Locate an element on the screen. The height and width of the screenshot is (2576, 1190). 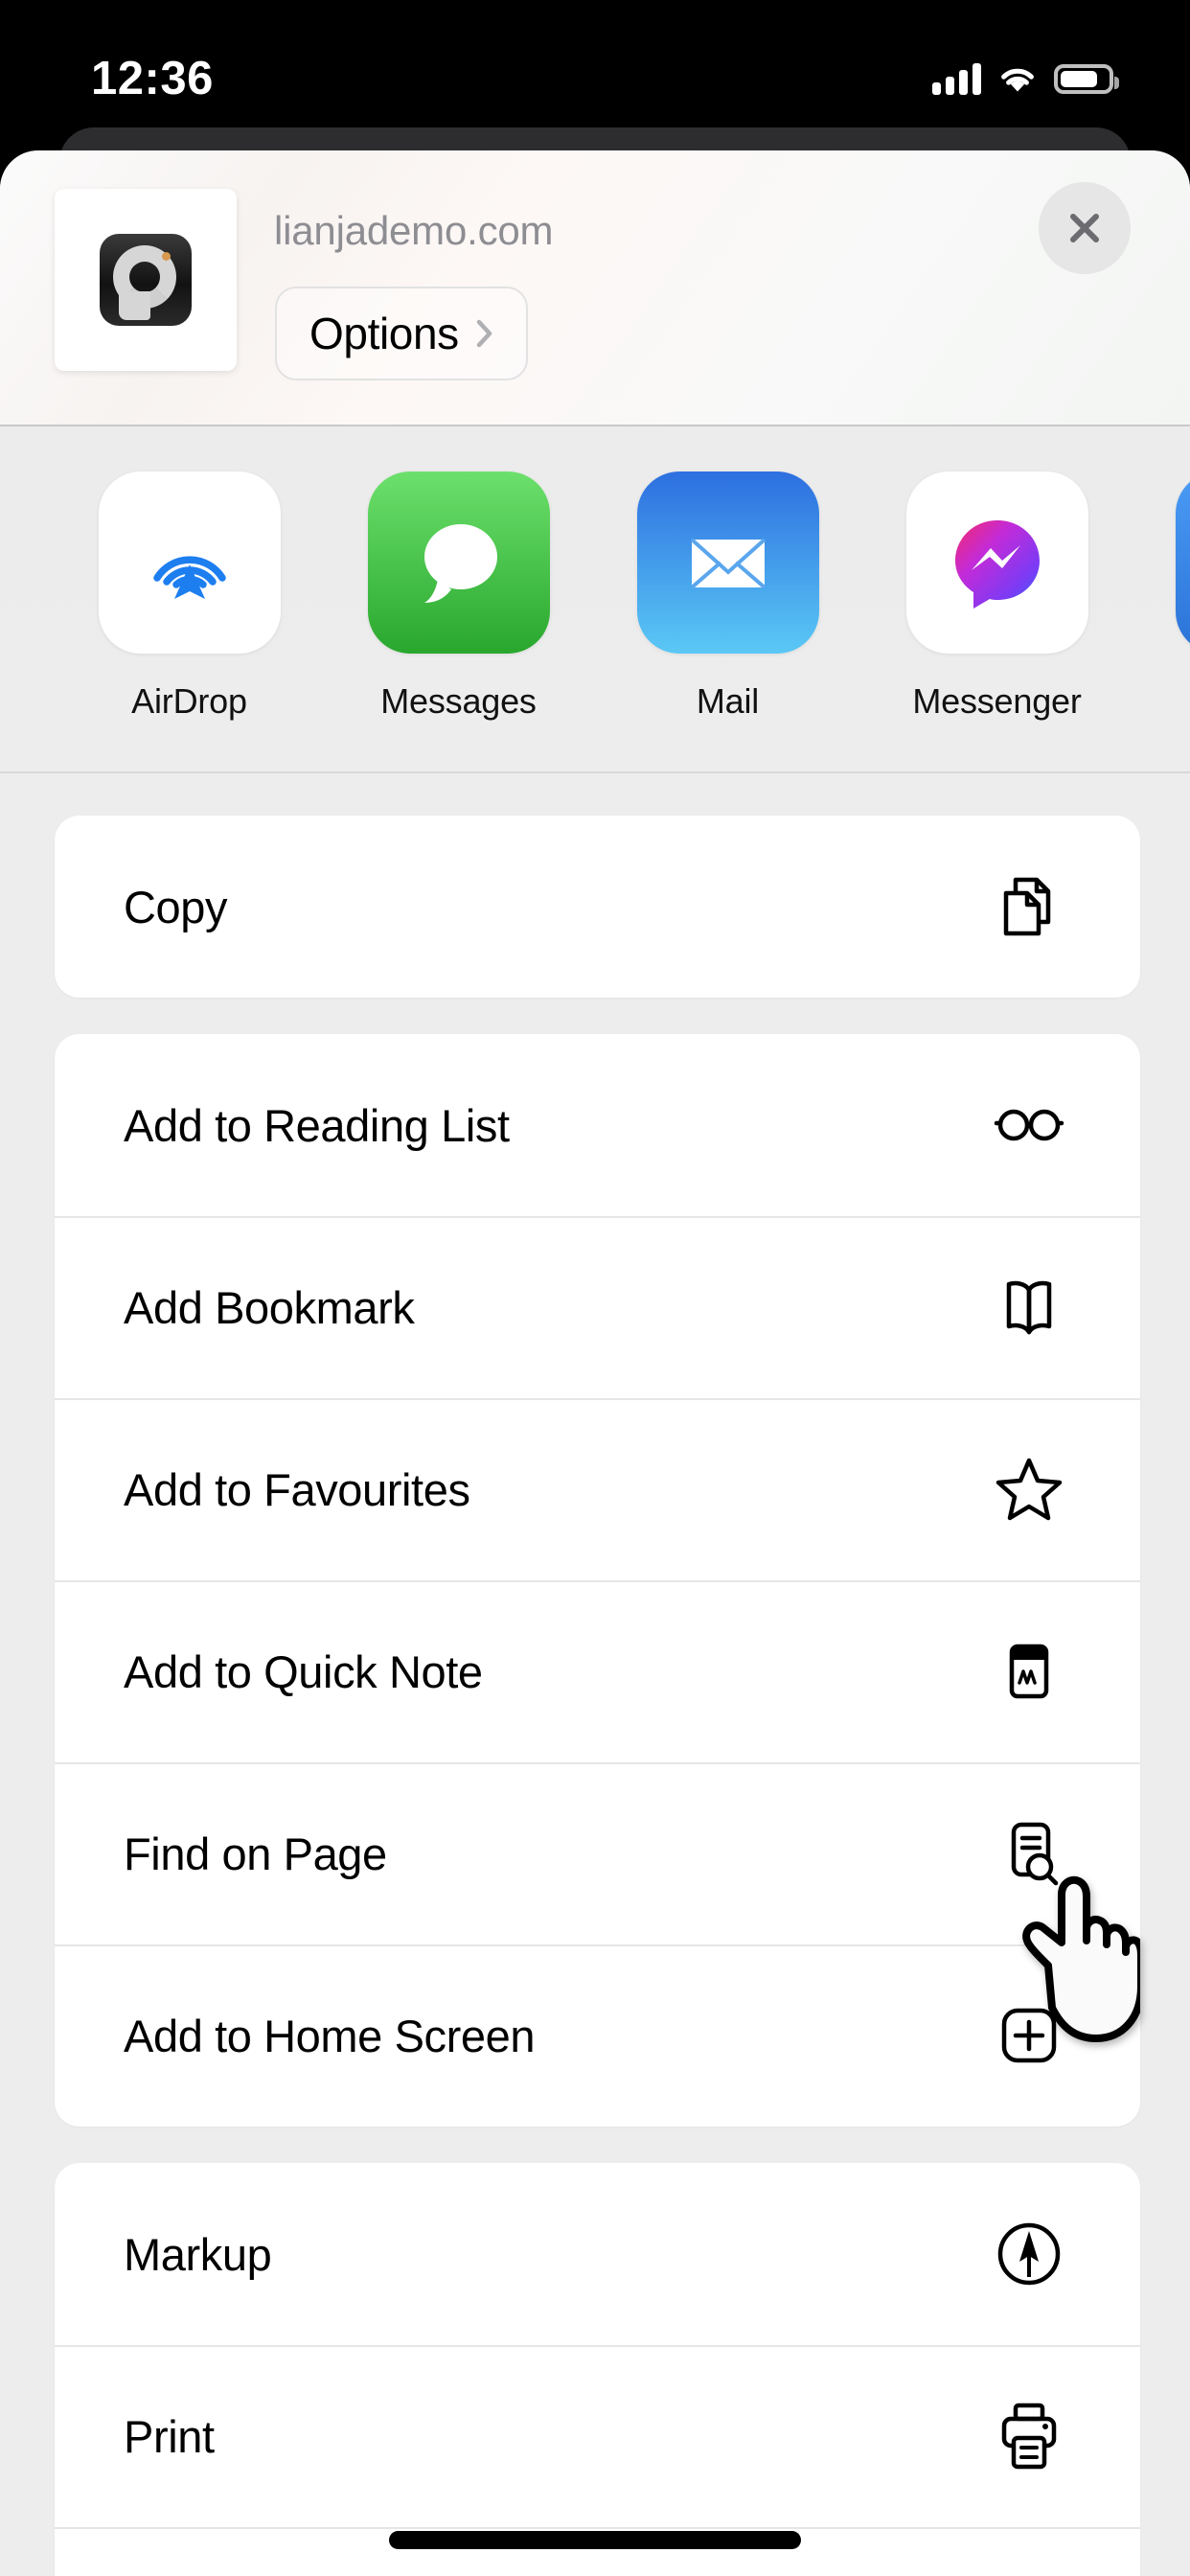
action-row-add-to-reading-list: Add to Reading List is located at coordinates (598, 1125).